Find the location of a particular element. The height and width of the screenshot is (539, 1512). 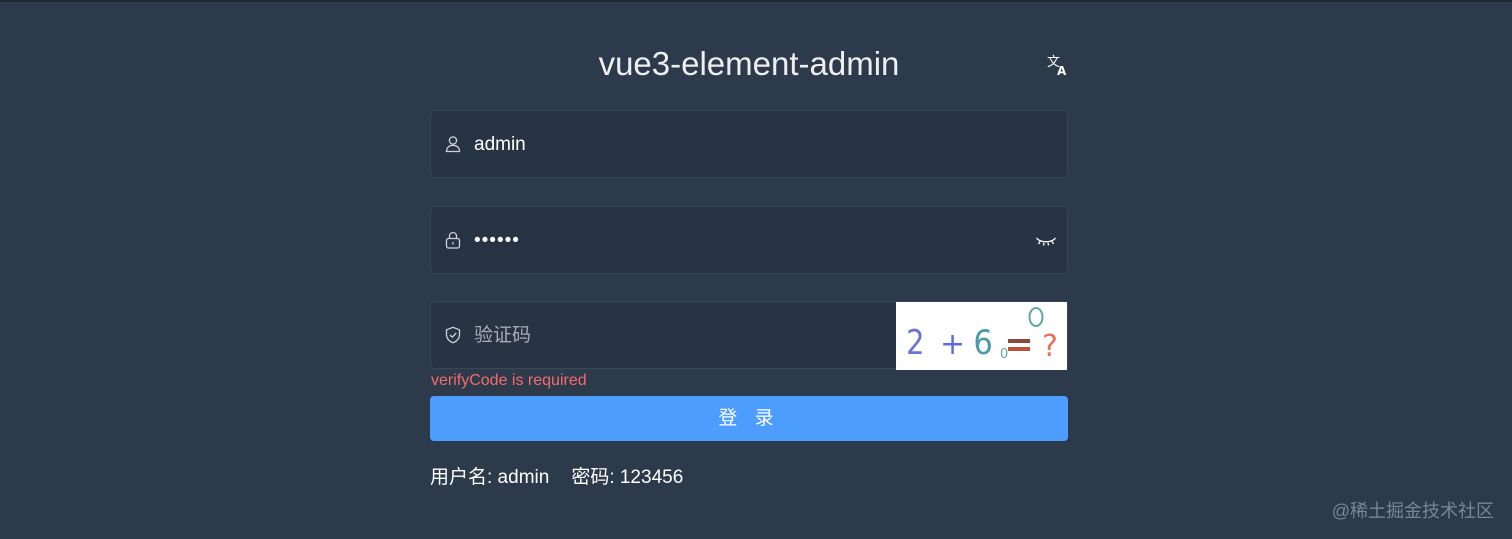

username-tip: 用户名: admin is located at coordinates (490, 477).